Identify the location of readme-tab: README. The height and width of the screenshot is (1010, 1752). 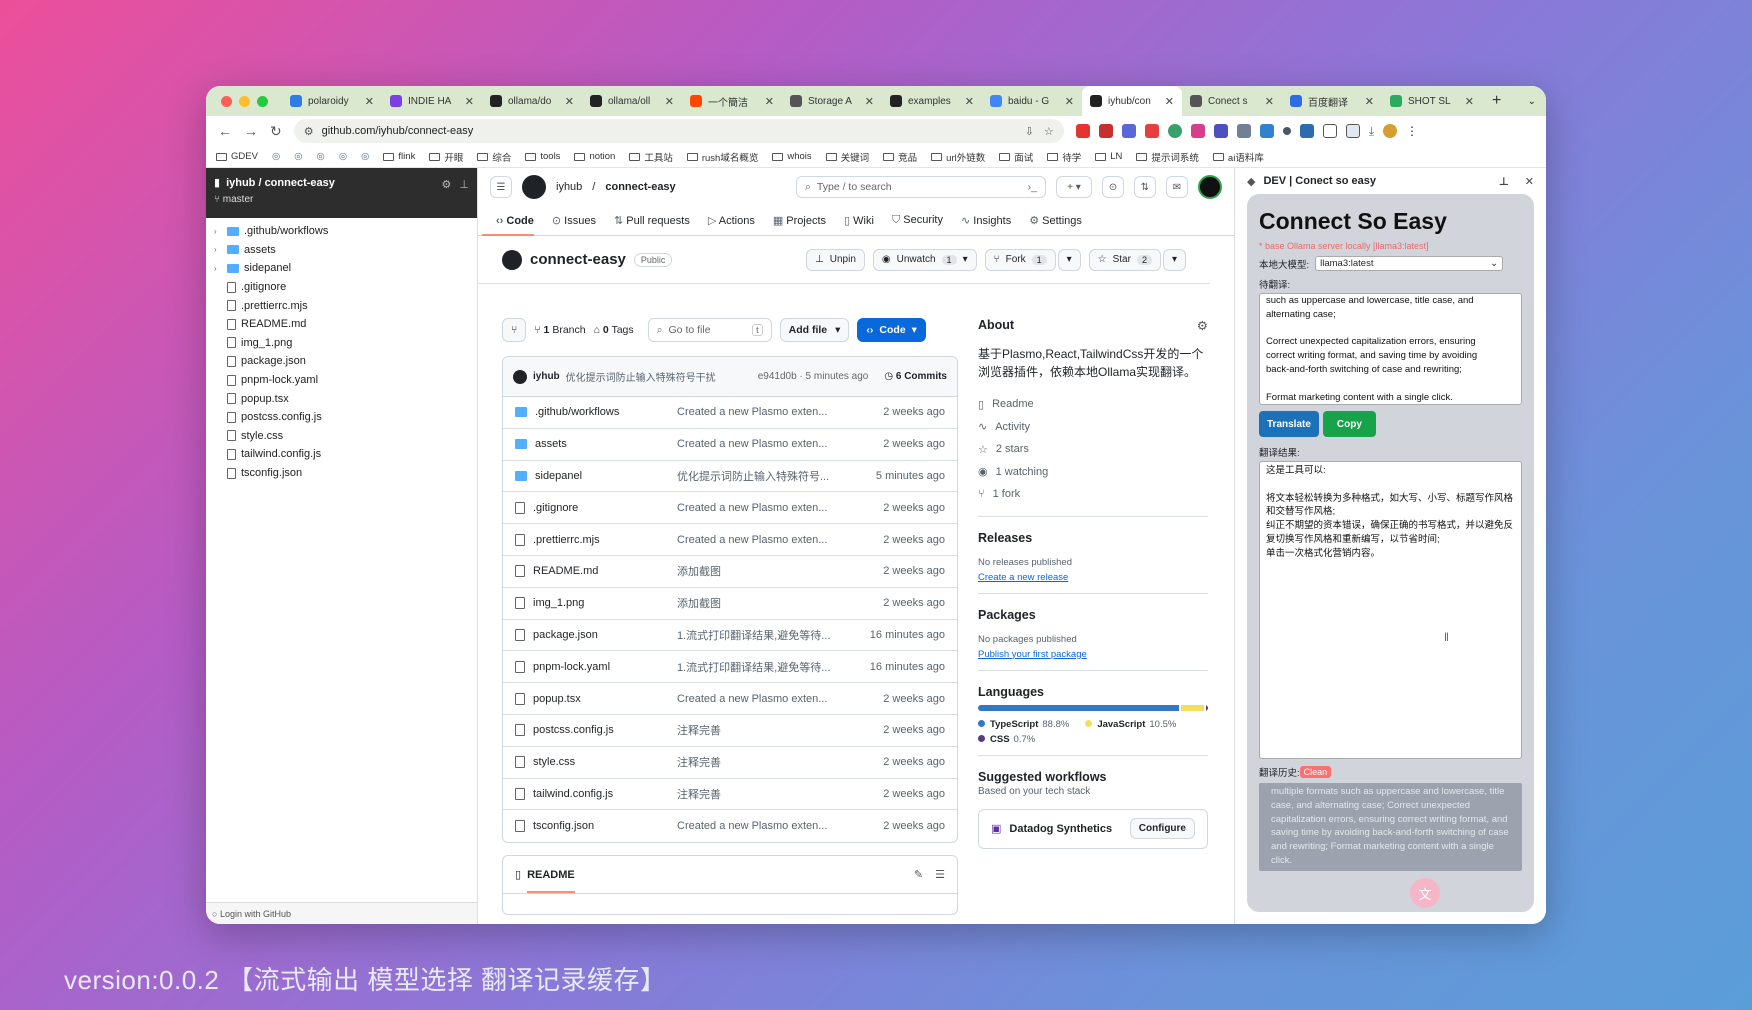
(551, 881).